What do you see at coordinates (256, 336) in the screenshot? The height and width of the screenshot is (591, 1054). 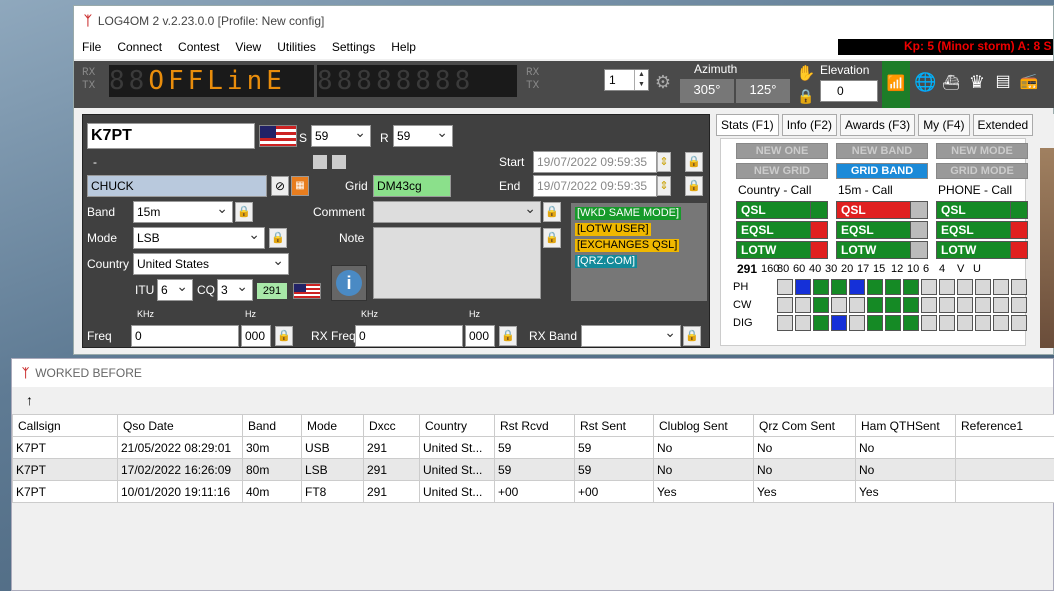 I see `freq-hz-input: 000` at bounding box center [256, 336].